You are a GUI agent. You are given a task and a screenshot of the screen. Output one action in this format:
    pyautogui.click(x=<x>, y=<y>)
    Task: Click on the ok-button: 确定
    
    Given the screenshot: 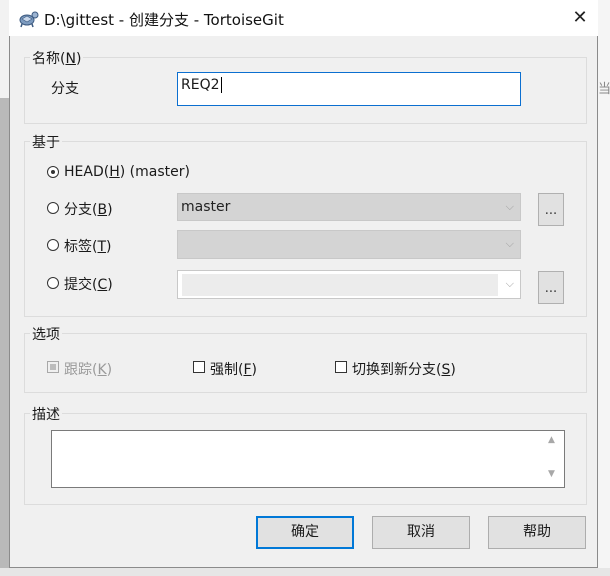 What is the action you would take?
    pyautogui.click(x=305, y=532)
    